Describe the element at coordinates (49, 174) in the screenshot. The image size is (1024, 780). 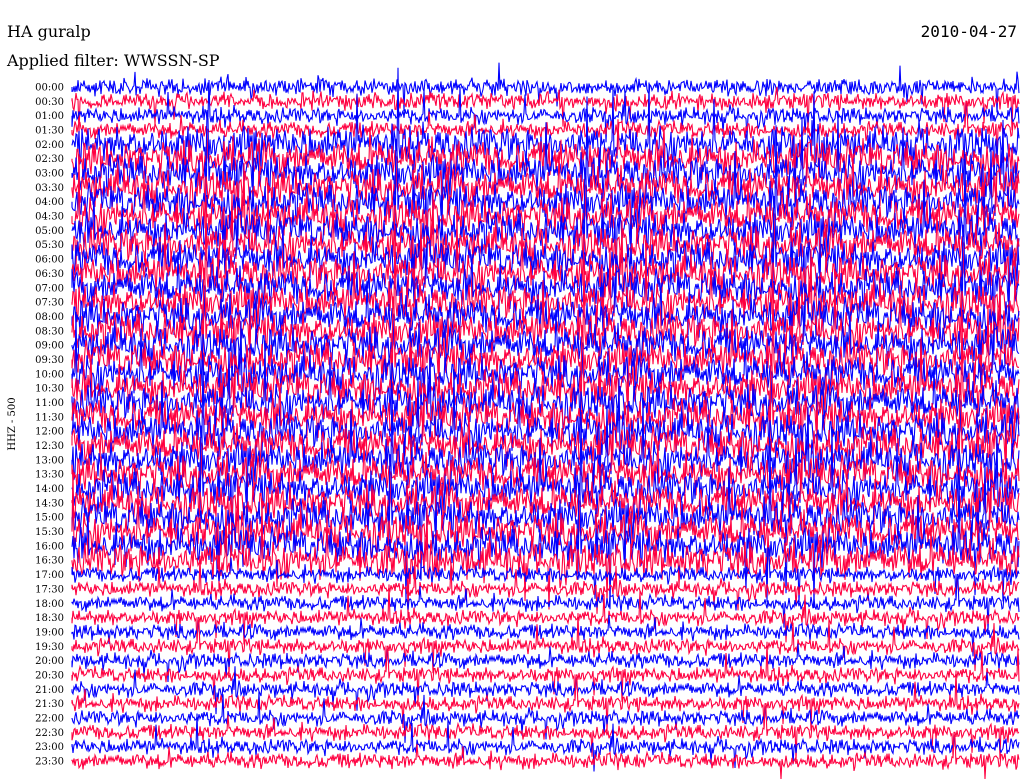
I see `time-tick-label: 03:00` at that location.